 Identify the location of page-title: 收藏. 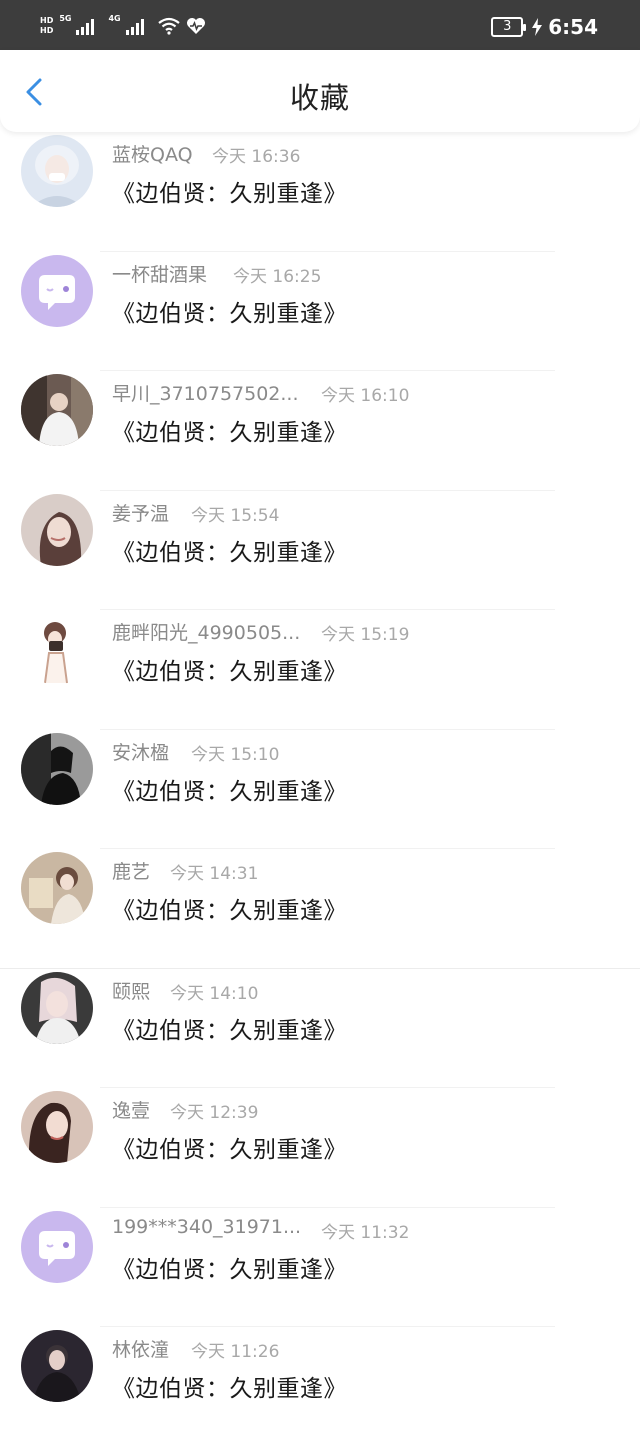
(319, 98).